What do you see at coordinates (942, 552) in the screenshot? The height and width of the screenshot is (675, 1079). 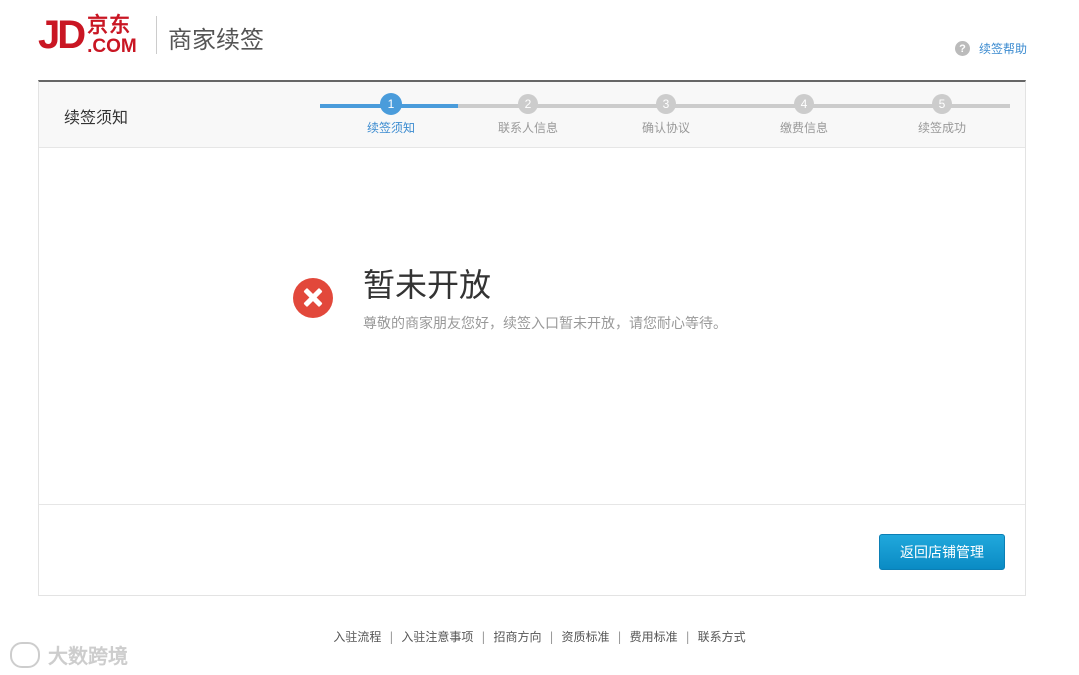 I see `back-to-store-button: 返回店铺管理` at bounding box center [942, 552].